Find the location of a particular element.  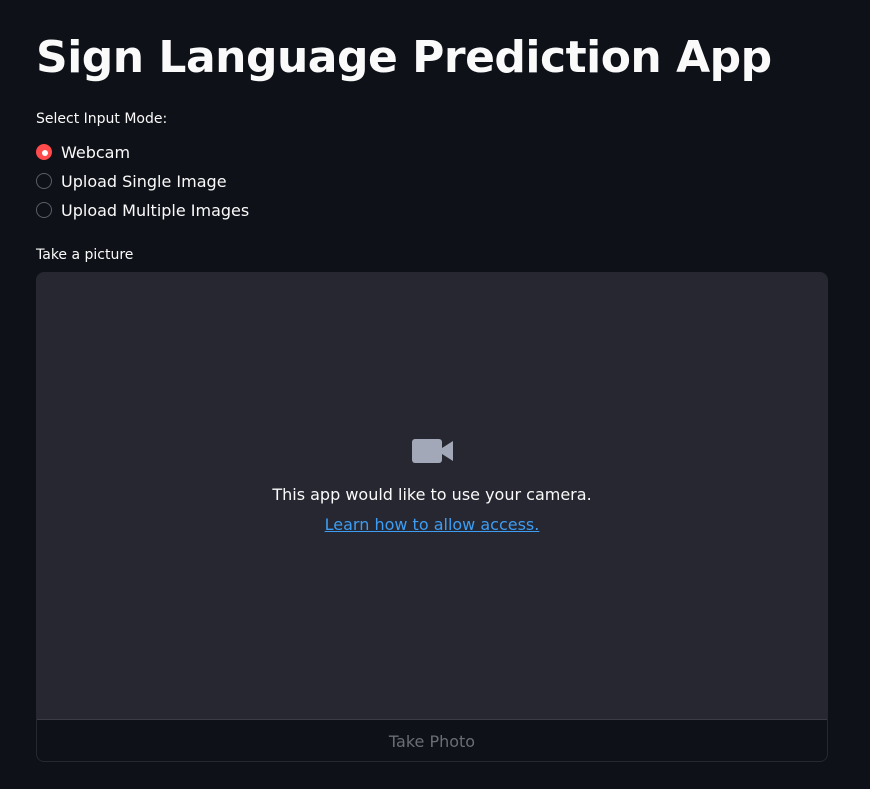

input-mode-label: Select Input Mode: is located at coordinates (102, 119).